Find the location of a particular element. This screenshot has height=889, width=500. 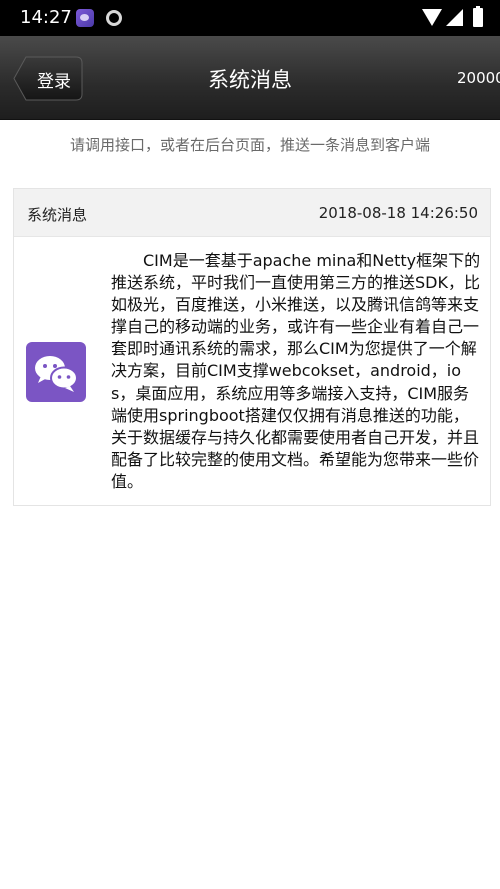

message-title: 系统消息 is located at coordinates (57, 215).